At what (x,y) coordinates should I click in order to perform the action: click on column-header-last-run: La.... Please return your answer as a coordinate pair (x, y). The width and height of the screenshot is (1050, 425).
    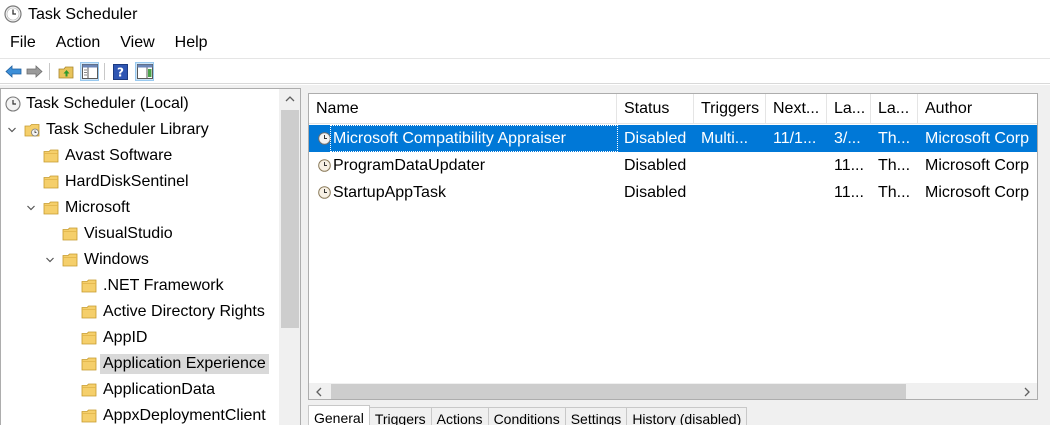
    Looking at the image, I should click on (849, 109).